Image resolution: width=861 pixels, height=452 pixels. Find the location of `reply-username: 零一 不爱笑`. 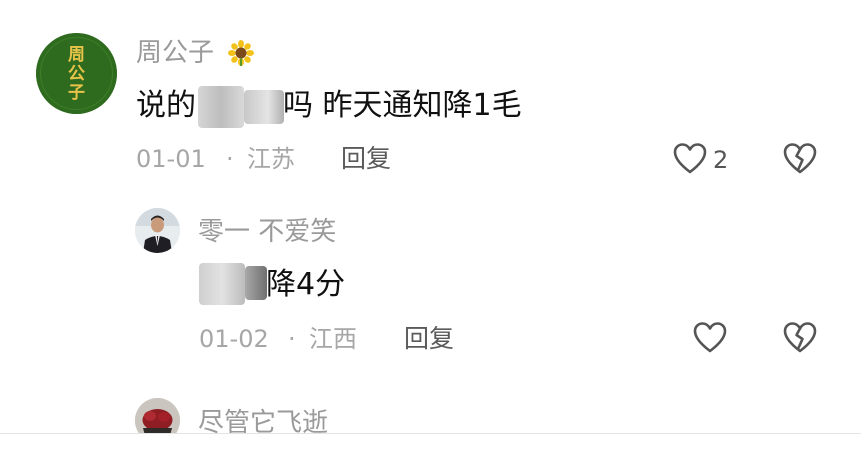

reply-username: 零一 不爱笑 is located at coordinates (267, 232).